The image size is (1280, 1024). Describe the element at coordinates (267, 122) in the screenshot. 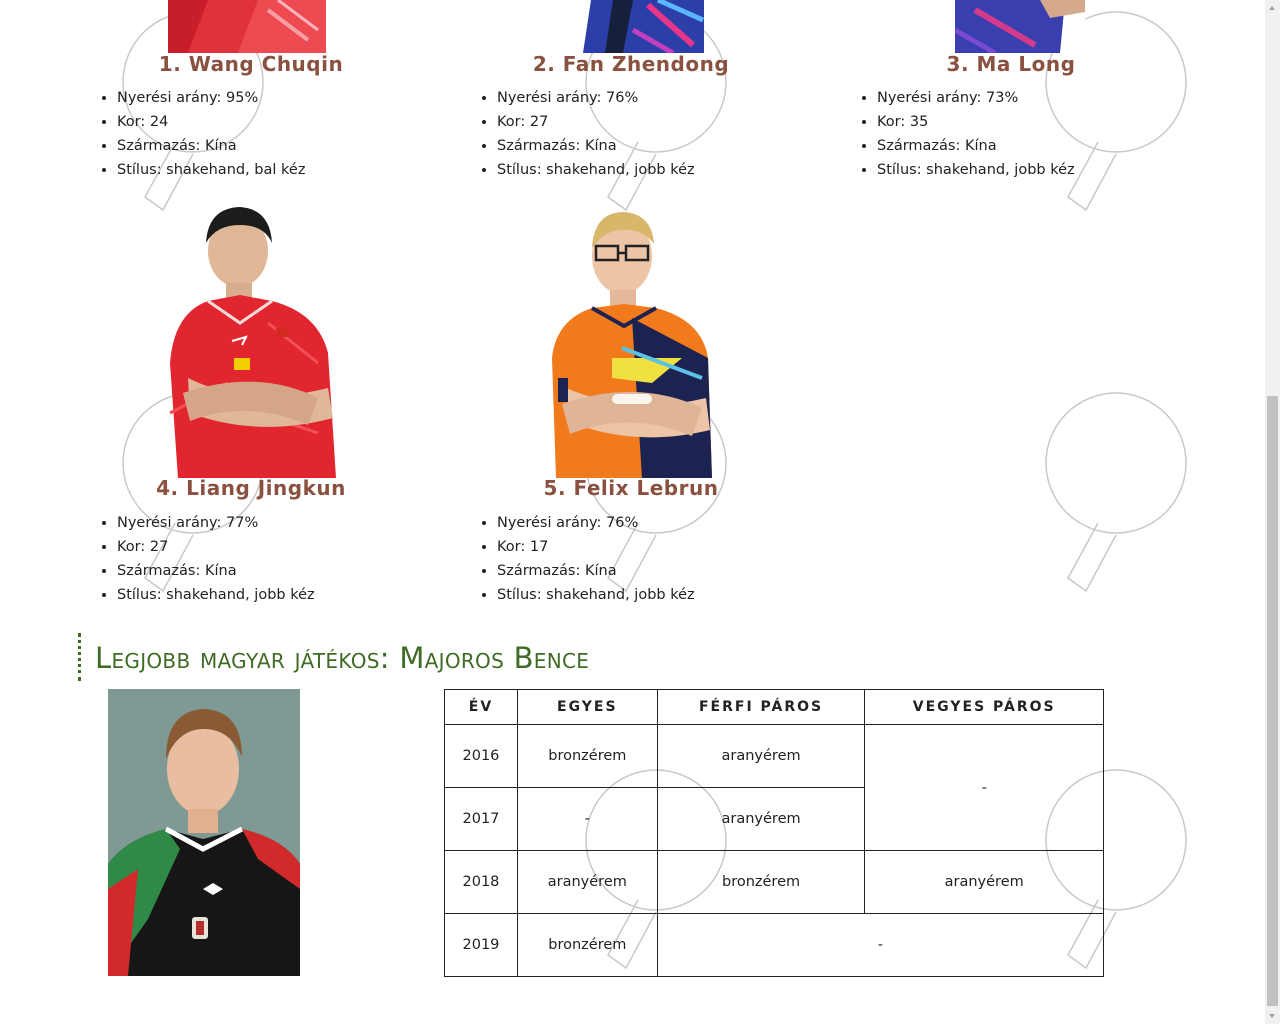

I see `stat-age: Kor: 24` at that location.